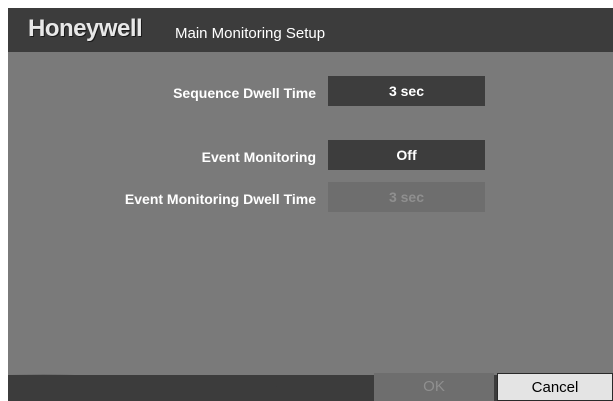 The image size is (613, 401). Describe the element at coordinates (85, 28) in the screenshot. I see `honeywell-logo: Honeywell` at that location.